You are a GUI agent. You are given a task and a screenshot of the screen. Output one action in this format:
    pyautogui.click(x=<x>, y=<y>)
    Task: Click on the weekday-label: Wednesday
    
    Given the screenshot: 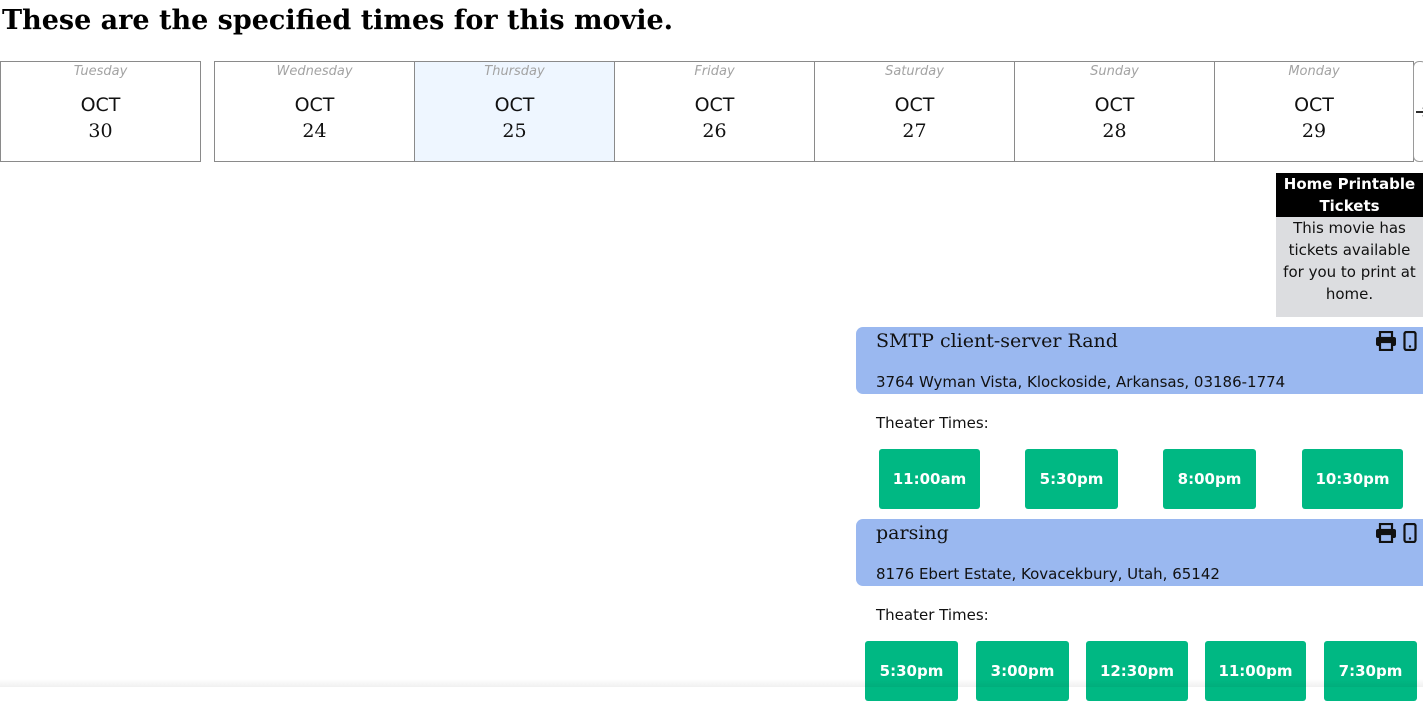 What is the action you would take?
    pyautogui.click(x=314, y=71)
    